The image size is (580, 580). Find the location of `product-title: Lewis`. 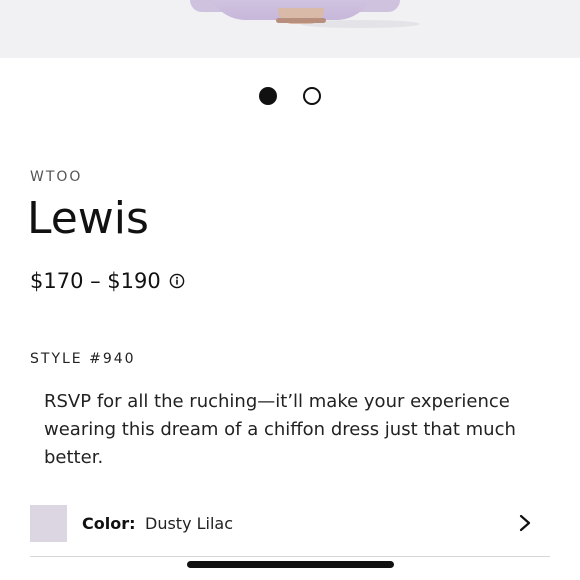

product-title: Lewis is located at coordinates (88, 218).